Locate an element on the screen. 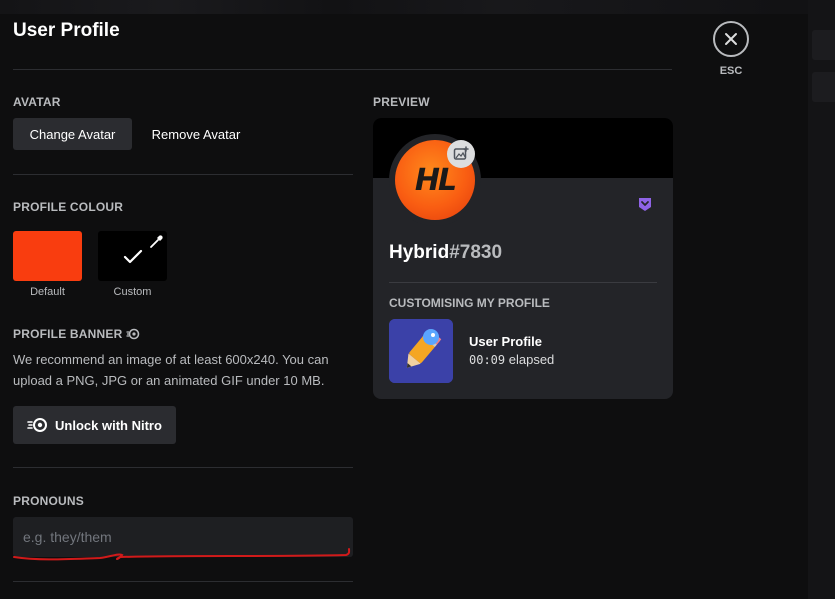  username-text: Hybrid is located at coordinates (419, 252).